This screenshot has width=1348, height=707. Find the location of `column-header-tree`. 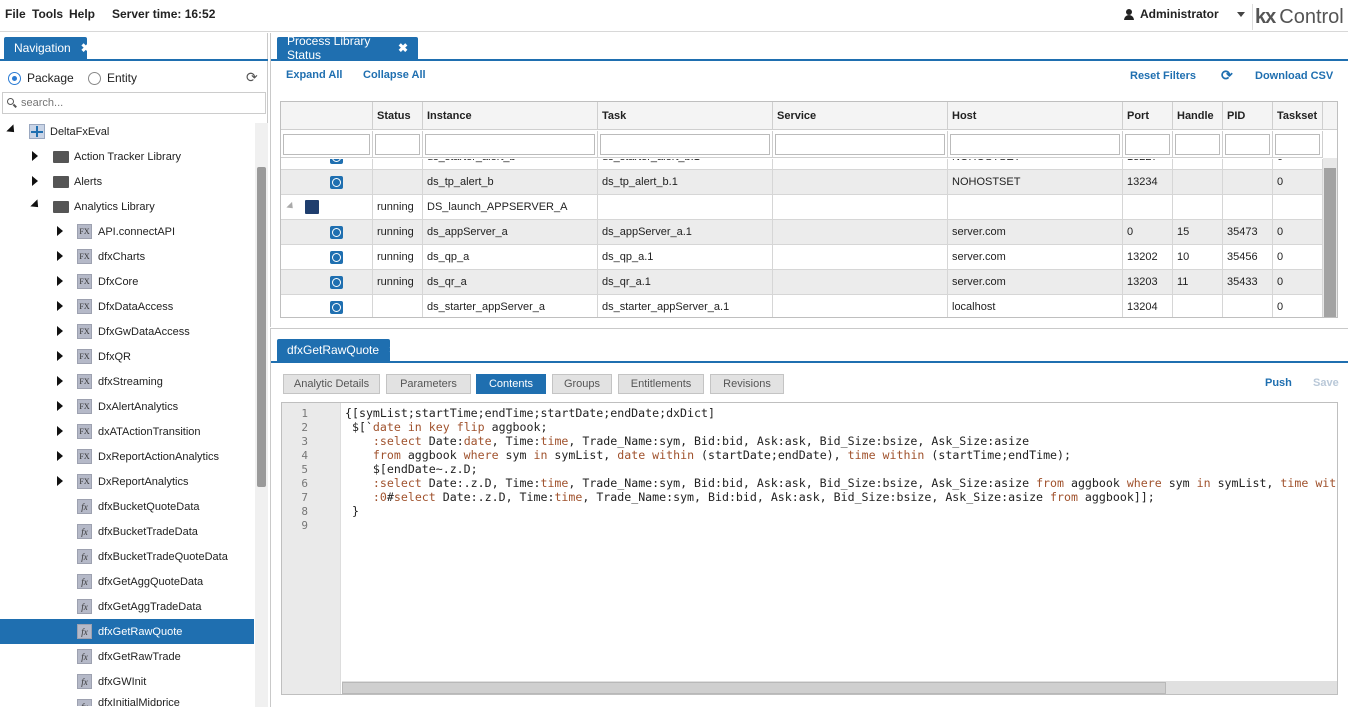

column-header-tree is located at coordinates (327, 116).